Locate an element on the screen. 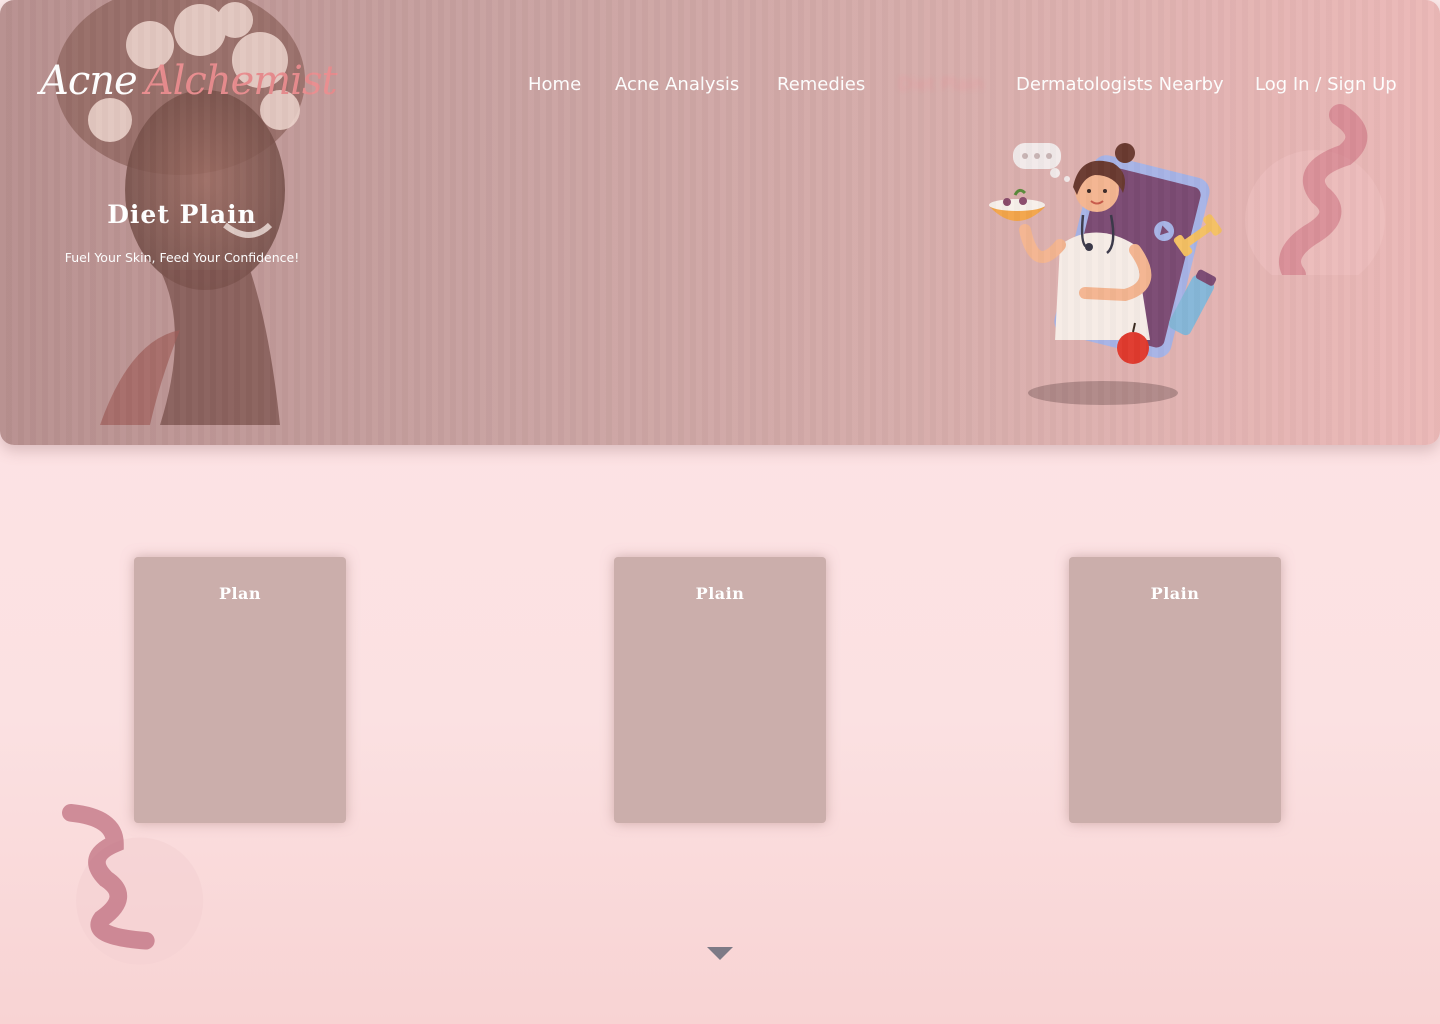  plan-card-title: Plan is located at coordinates (240, 593).